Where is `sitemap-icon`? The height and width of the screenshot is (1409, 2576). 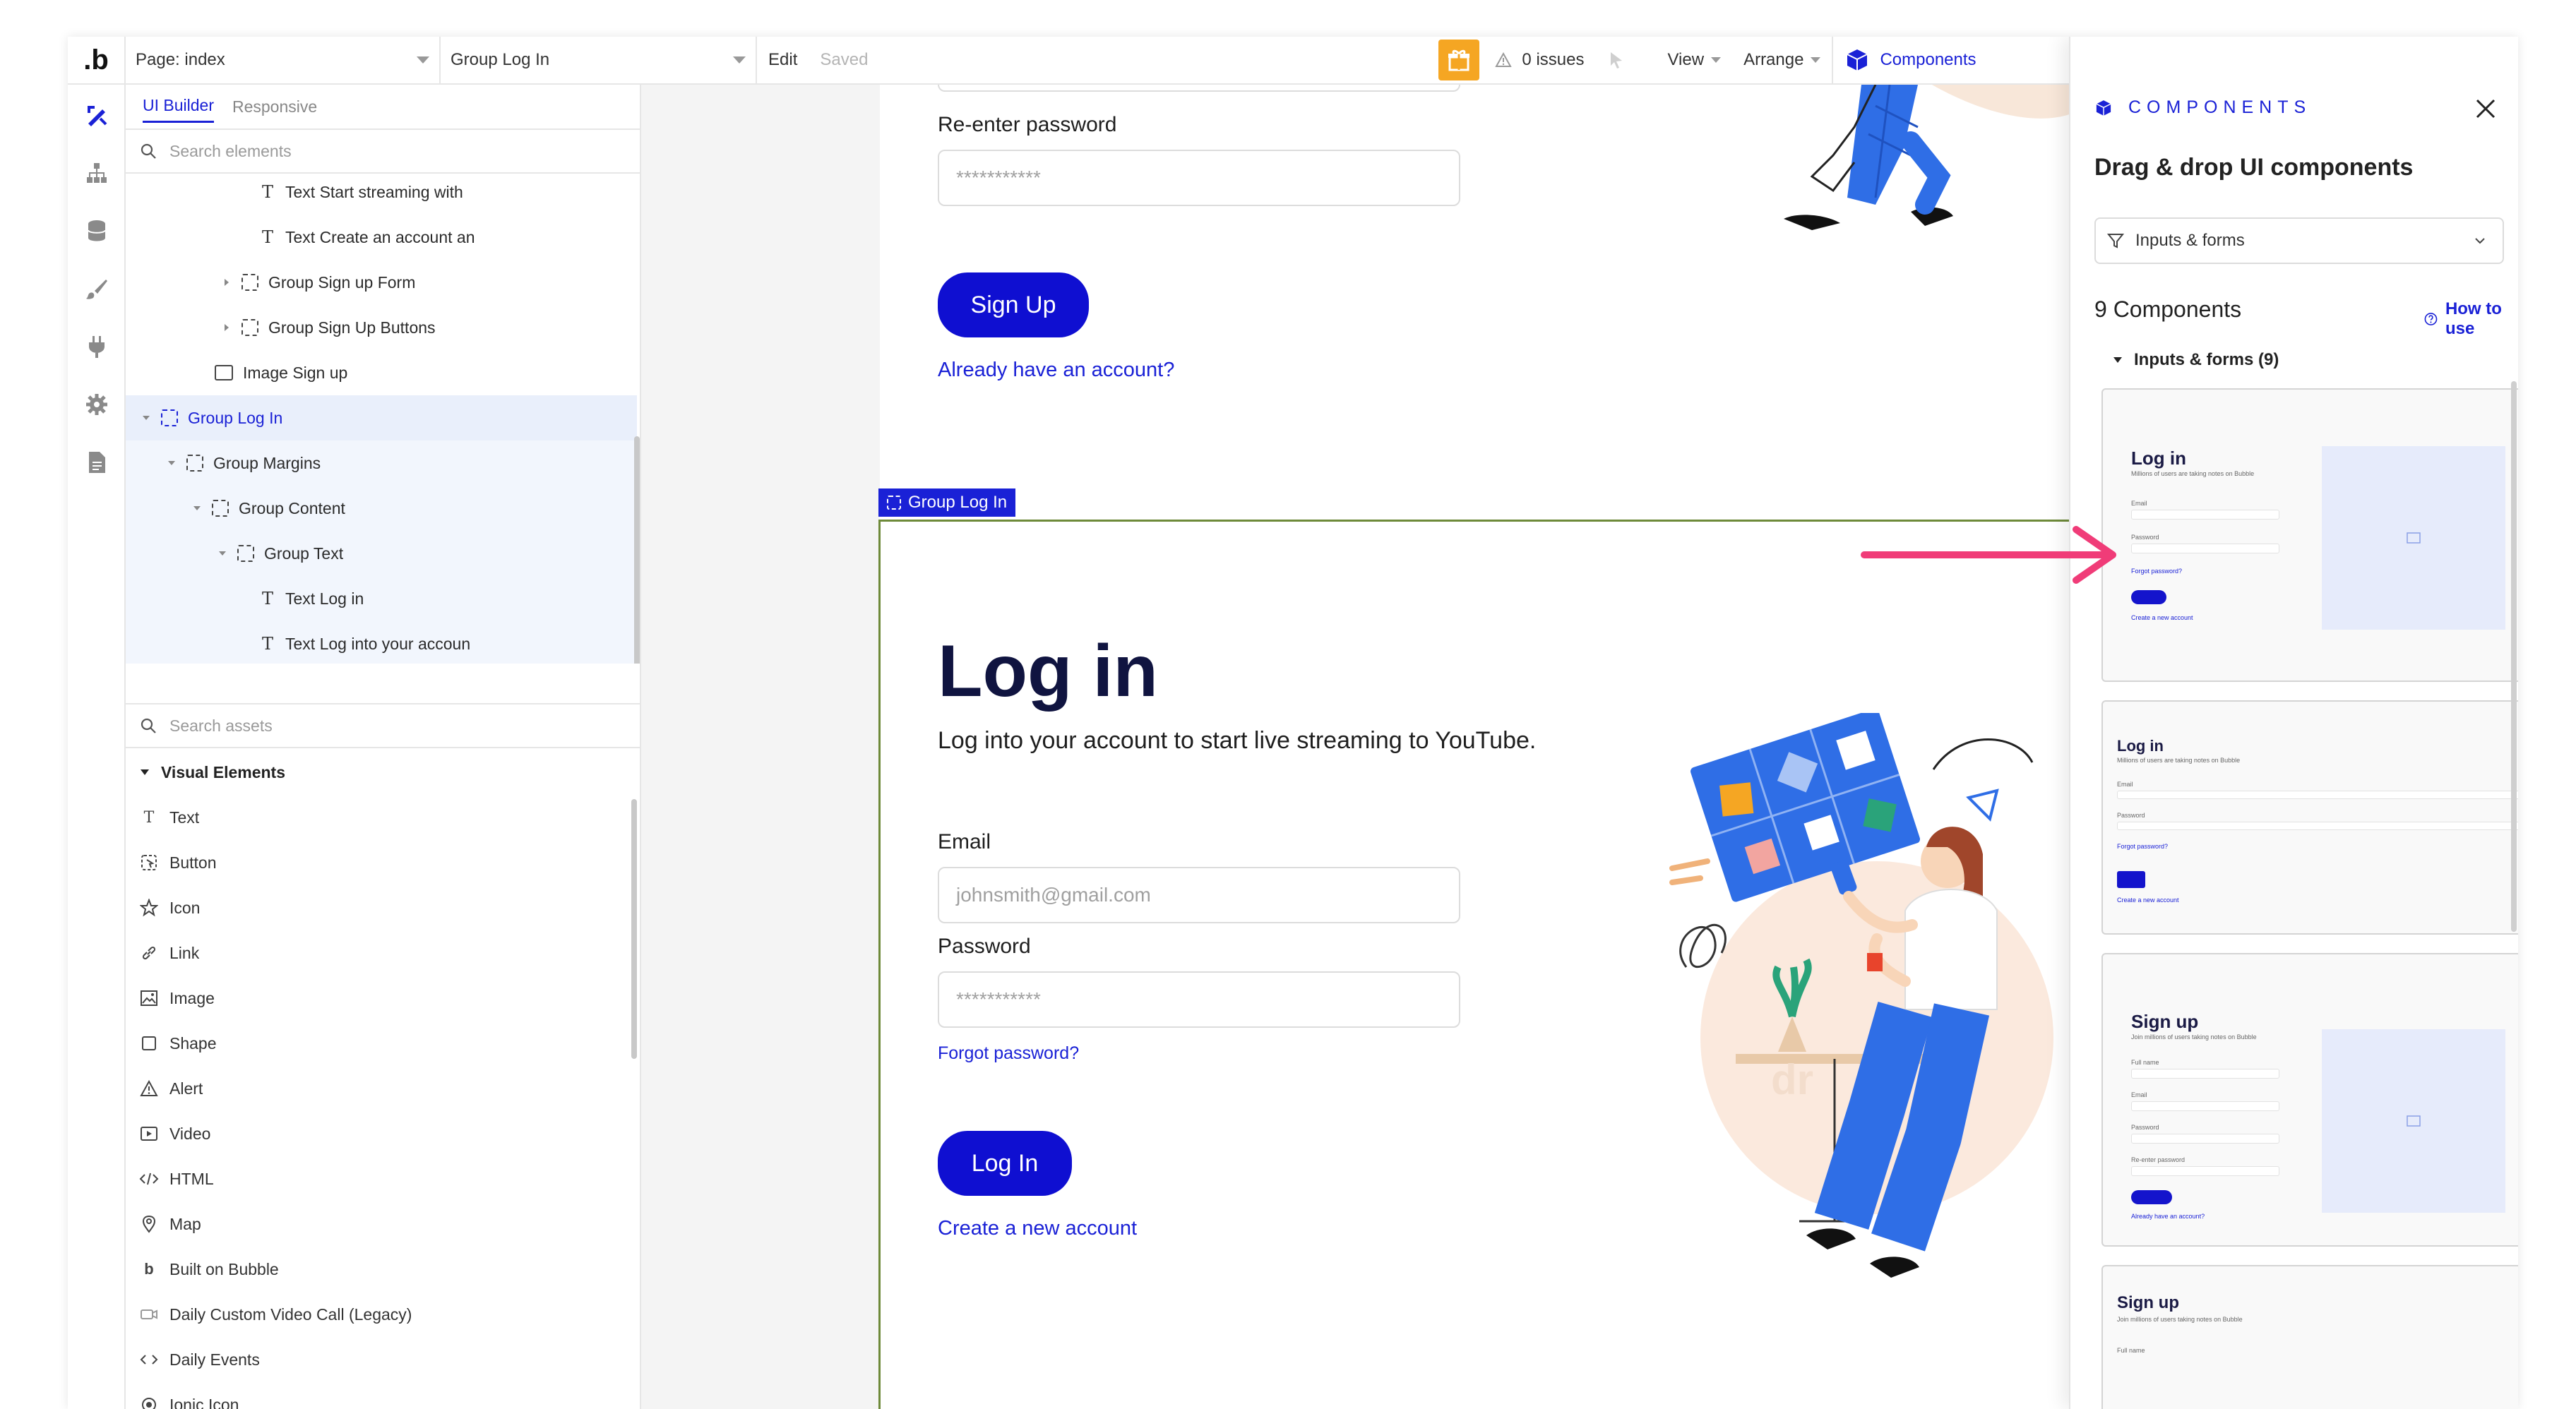
sitemap-icon is located at coordinates (97, 173).